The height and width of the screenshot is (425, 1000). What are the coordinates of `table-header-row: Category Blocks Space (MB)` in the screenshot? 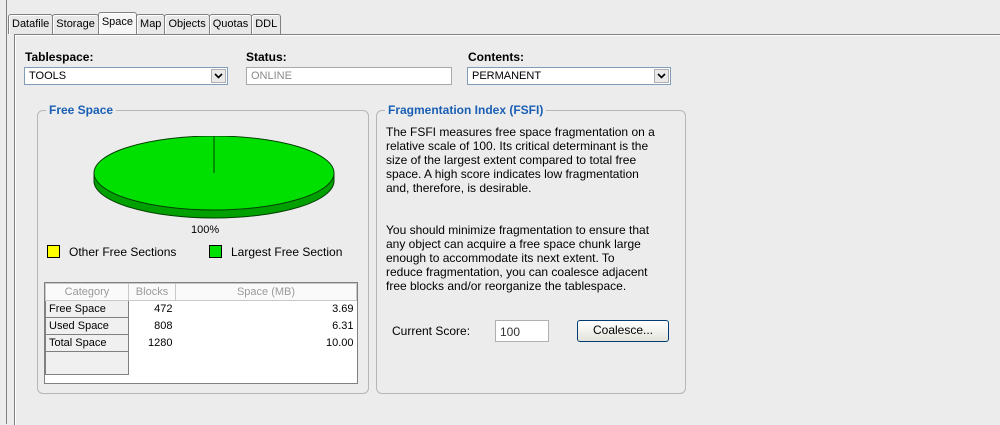 It's located at (201, 292).